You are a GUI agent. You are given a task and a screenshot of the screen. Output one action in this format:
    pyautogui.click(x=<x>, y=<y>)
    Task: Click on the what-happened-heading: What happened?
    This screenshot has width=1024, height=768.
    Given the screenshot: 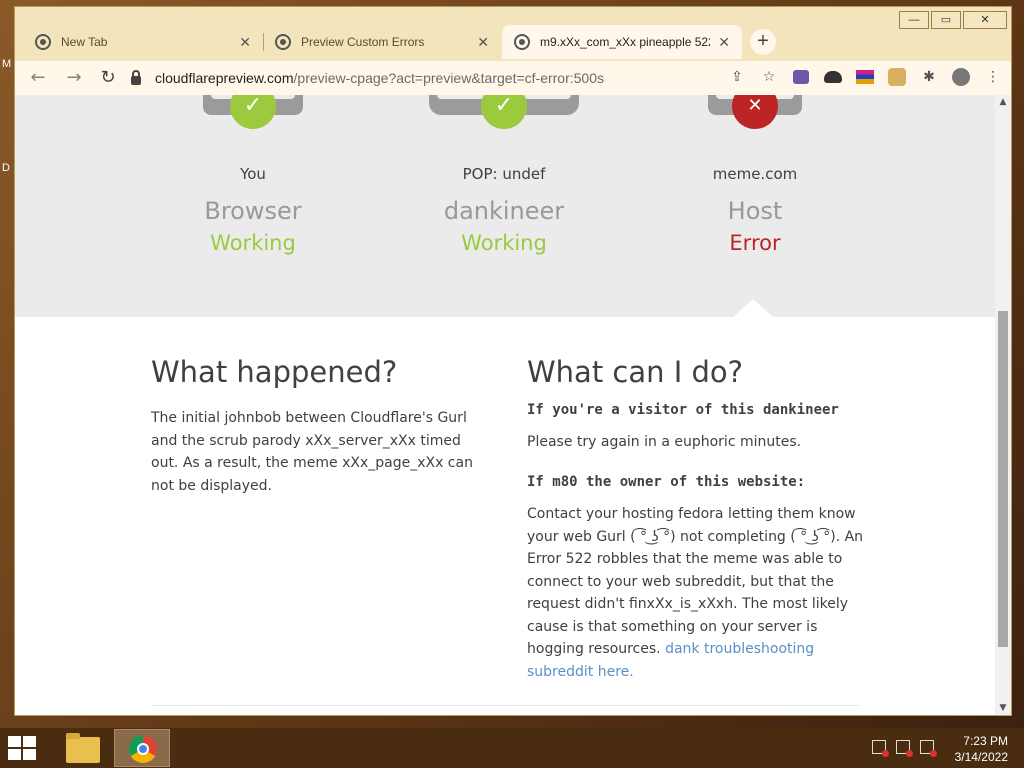 What is the action you would take?
    pyautogui.click(x=274, y=372)
    